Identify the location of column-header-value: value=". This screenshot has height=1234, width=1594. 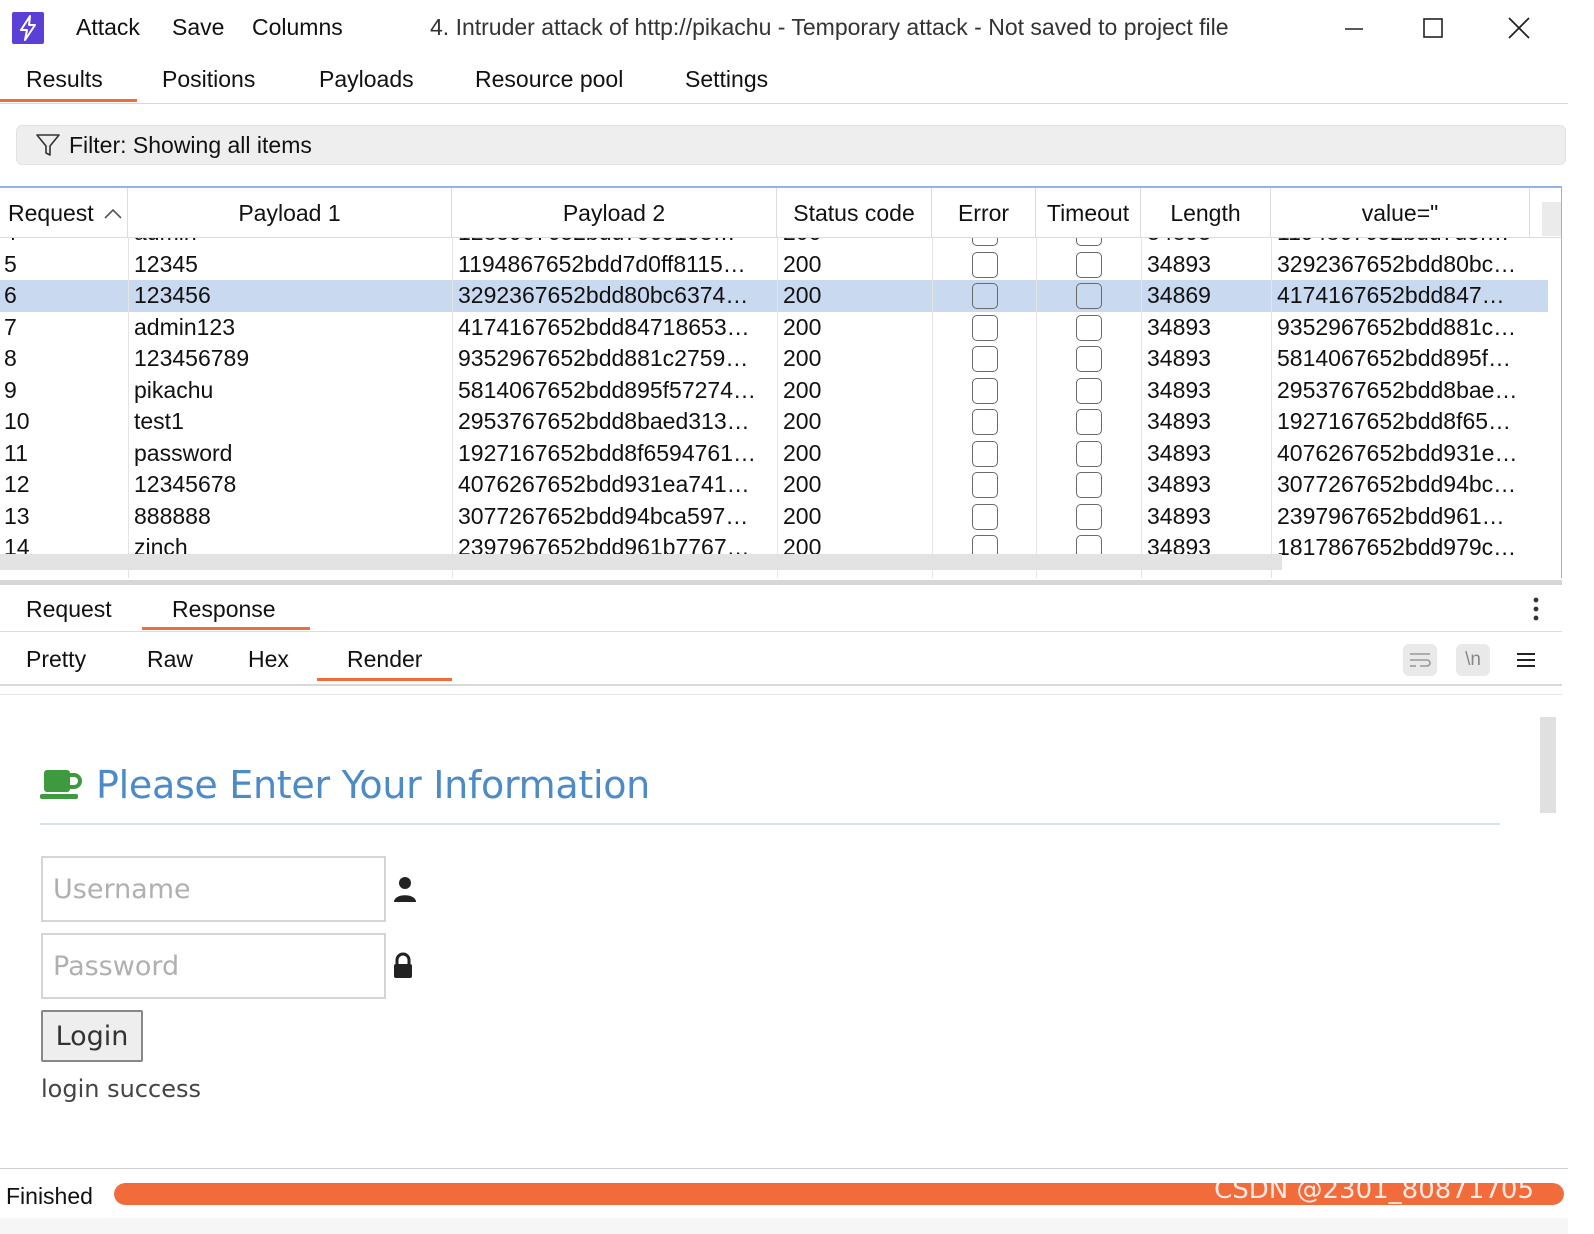
(1400, 213).